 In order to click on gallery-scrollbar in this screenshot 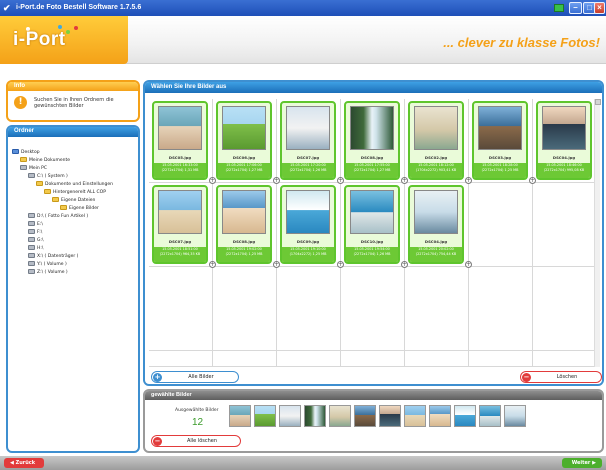, I will do `click(597, 233)`.